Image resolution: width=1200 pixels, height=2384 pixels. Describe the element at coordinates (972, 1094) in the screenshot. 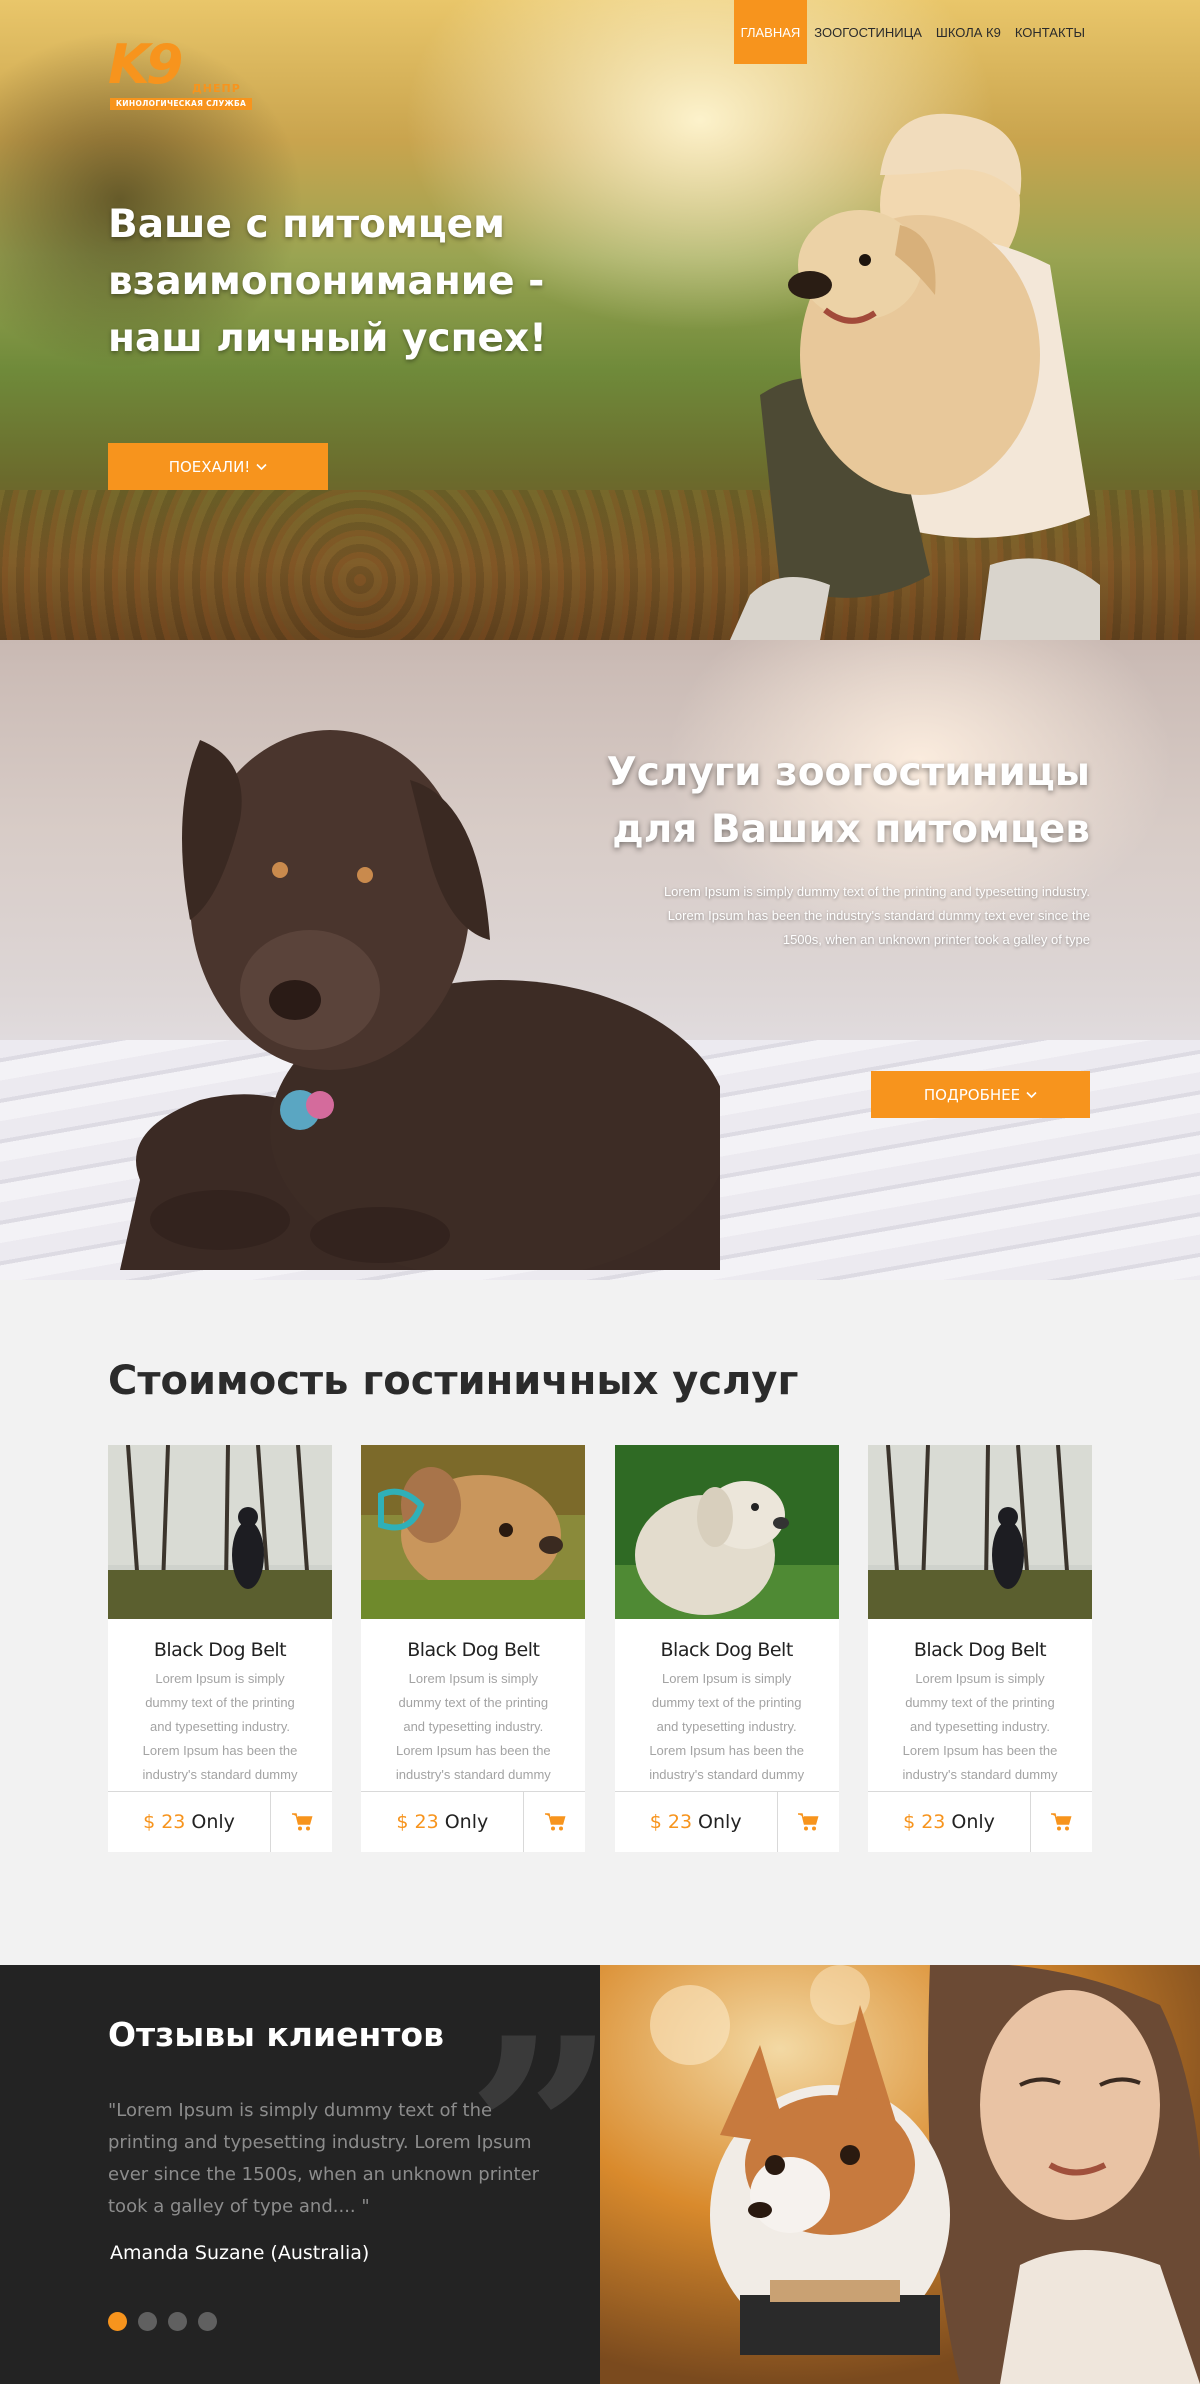

I see `more-button-label: ПОДРОБНЕЕ` at that location.